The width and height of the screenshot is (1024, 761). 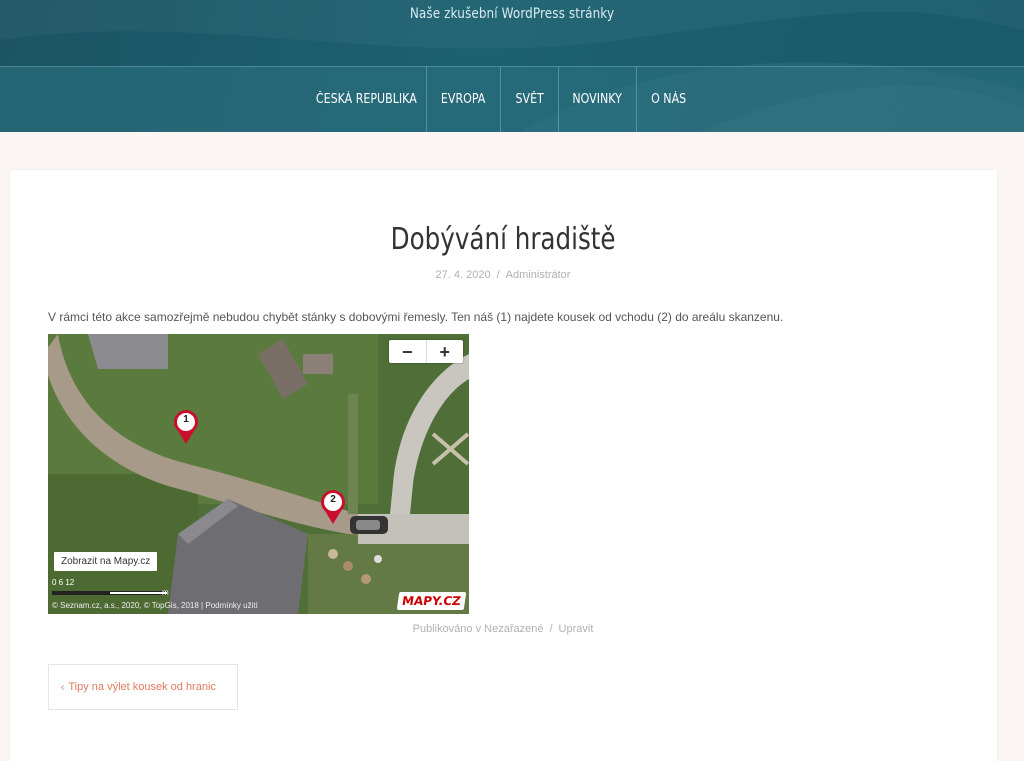 What do you see at coordinates (576, 629) in the screenshot?
I see `edit-link: Upravit` at bounding box center [576, 629].